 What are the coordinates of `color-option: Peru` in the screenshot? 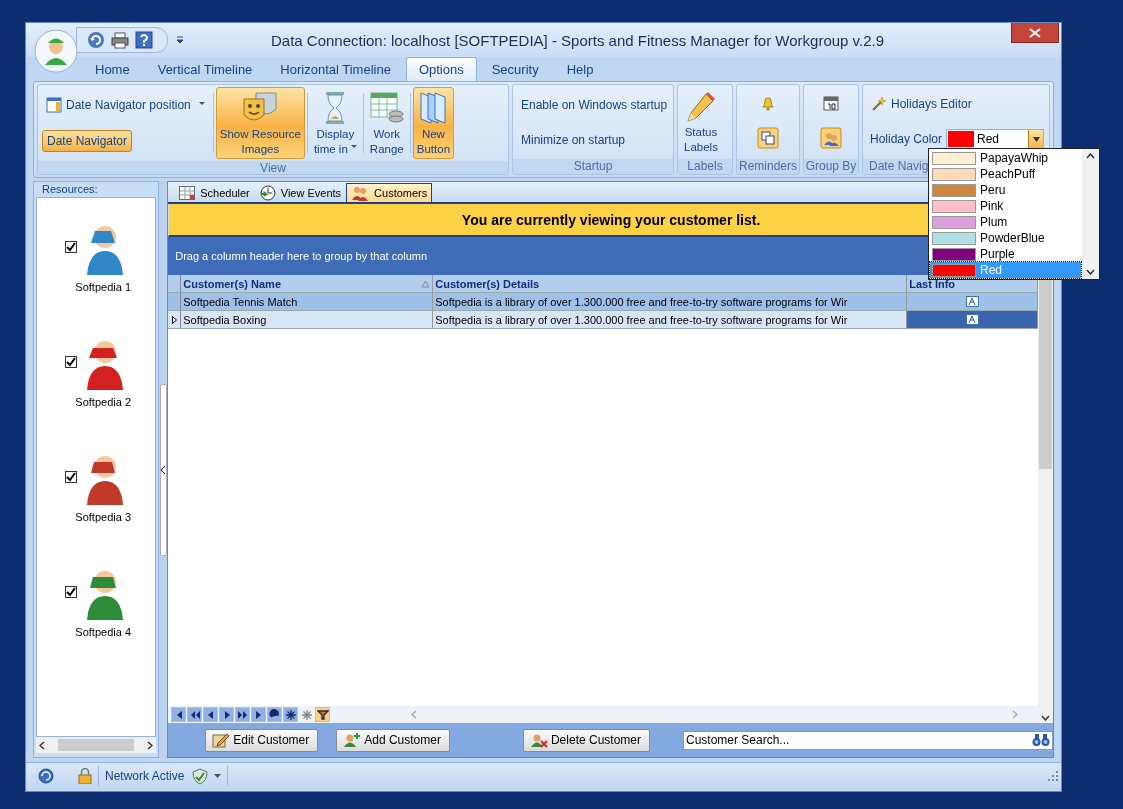 It's located at (1005, 190).